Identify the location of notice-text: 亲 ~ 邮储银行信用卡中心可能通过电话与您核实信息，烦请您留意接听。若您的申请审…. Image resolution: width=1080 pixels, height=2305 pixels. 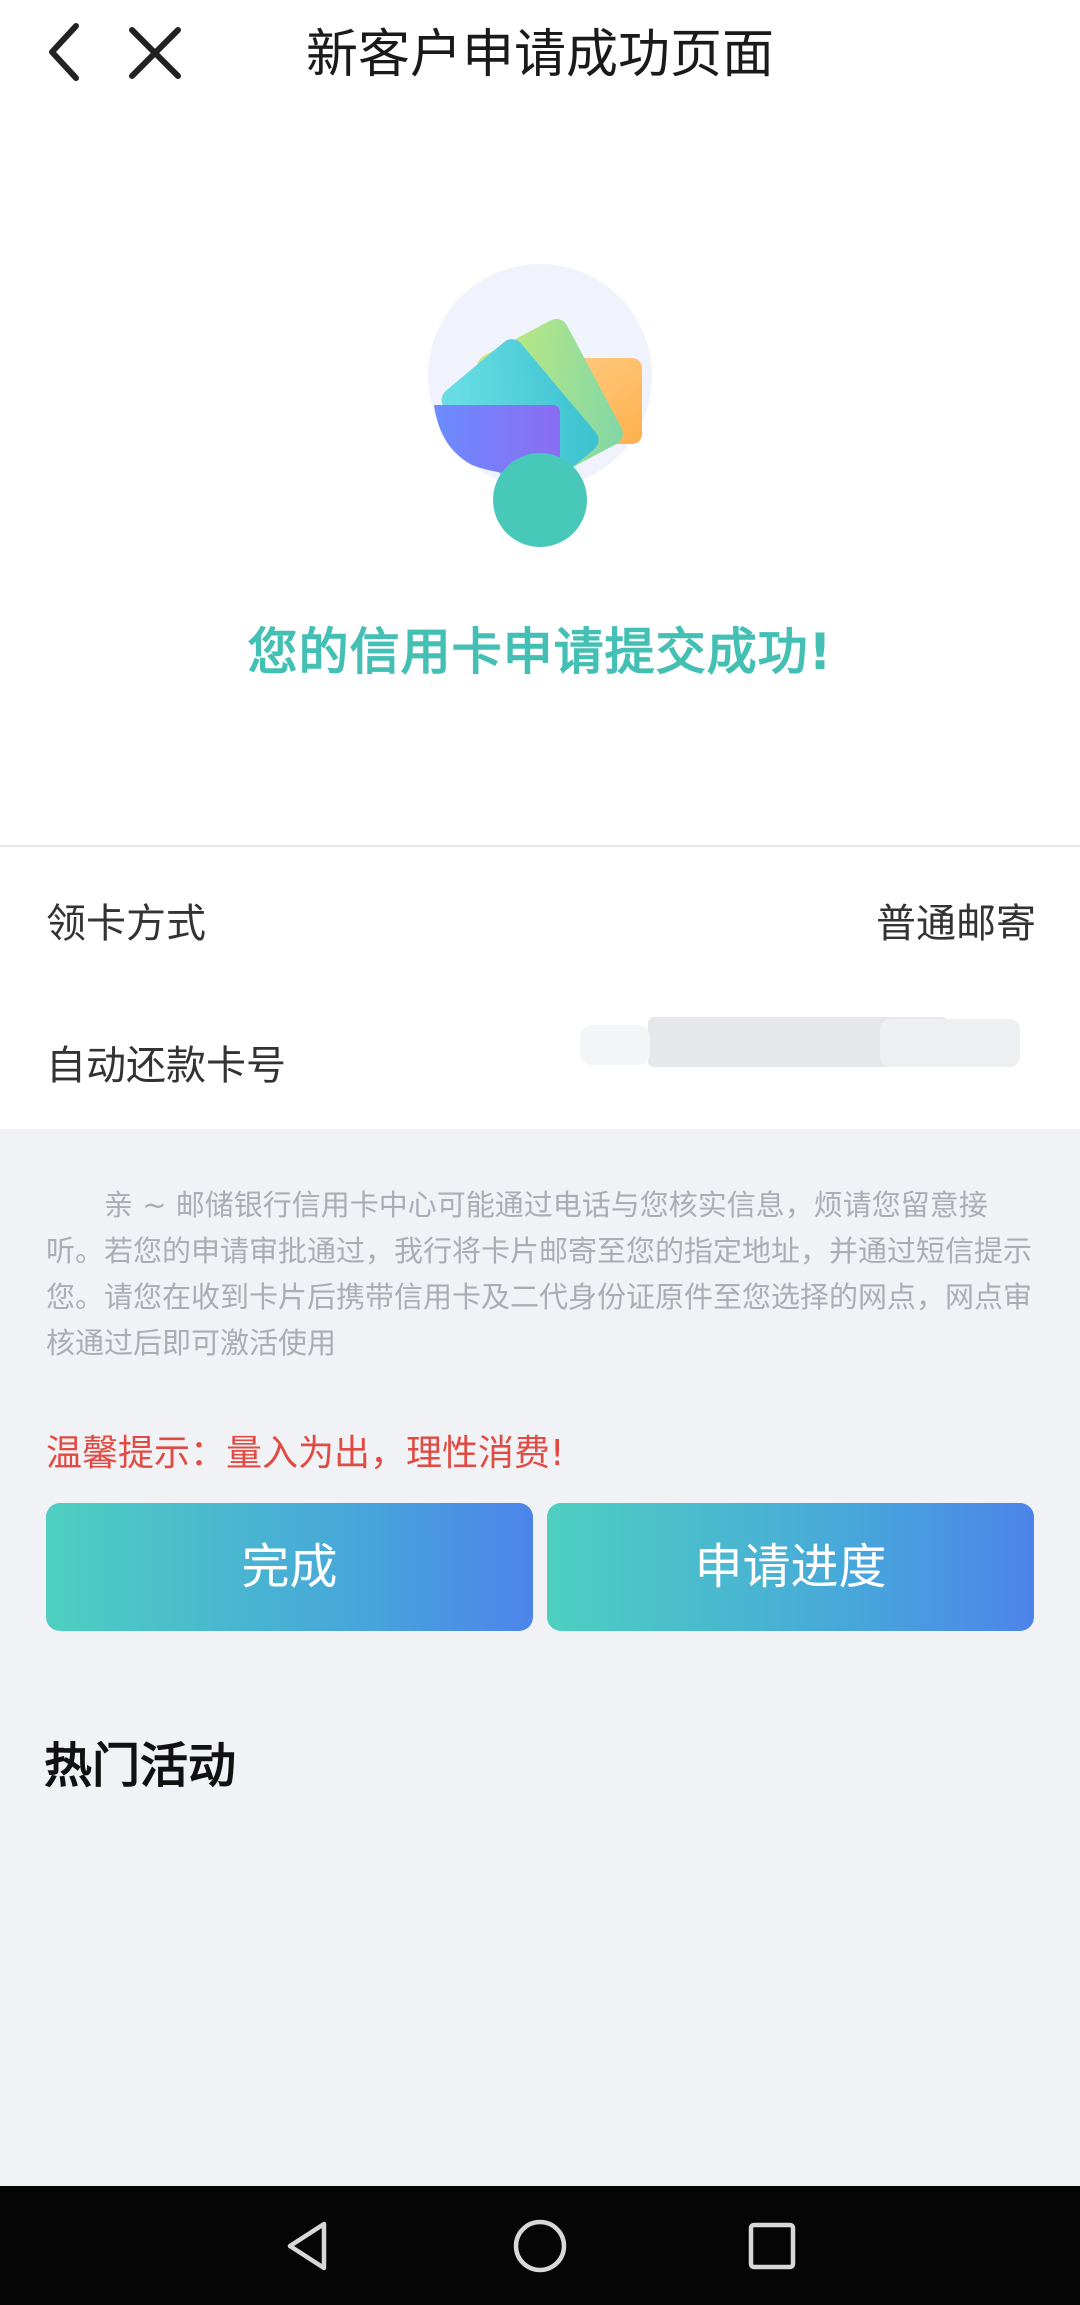
(539, 1274).